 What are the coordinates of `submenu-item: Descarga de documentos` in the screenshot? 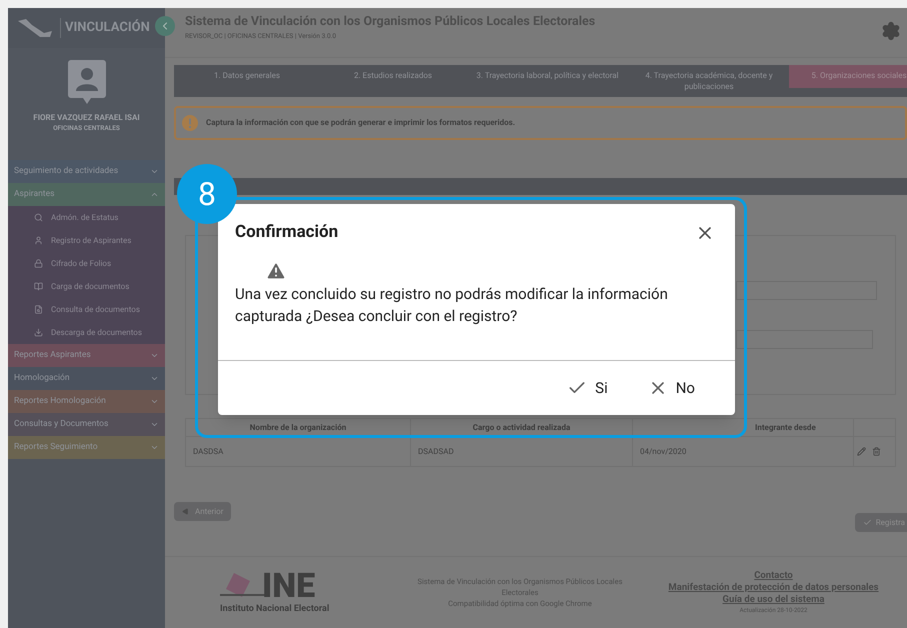 It's located at (86, 332).